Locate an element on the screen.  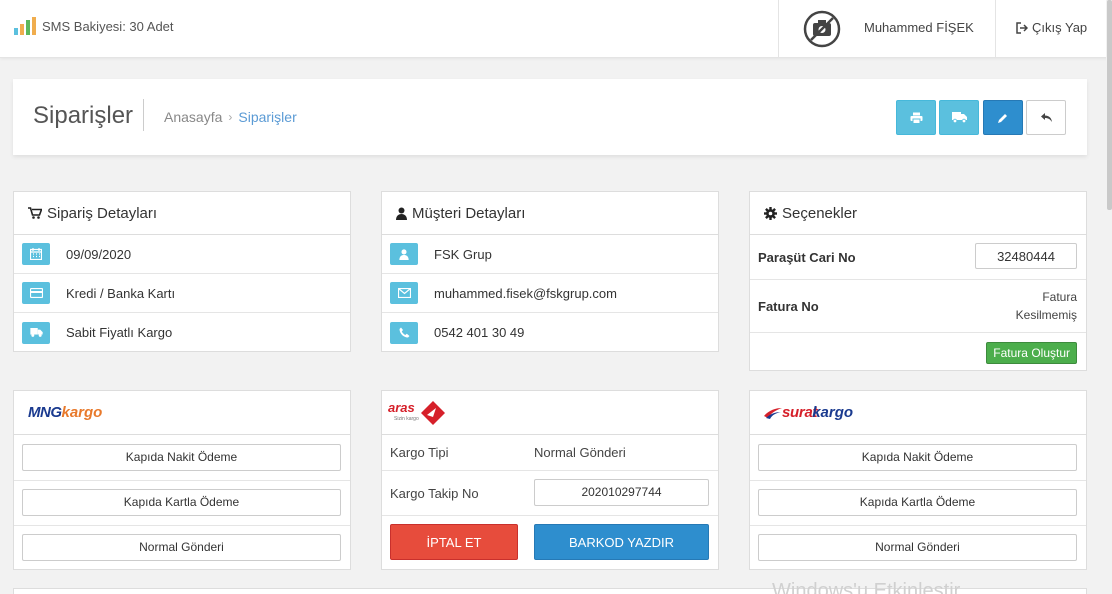
card-title: Seçenekler is located at coordinates (820, 213).